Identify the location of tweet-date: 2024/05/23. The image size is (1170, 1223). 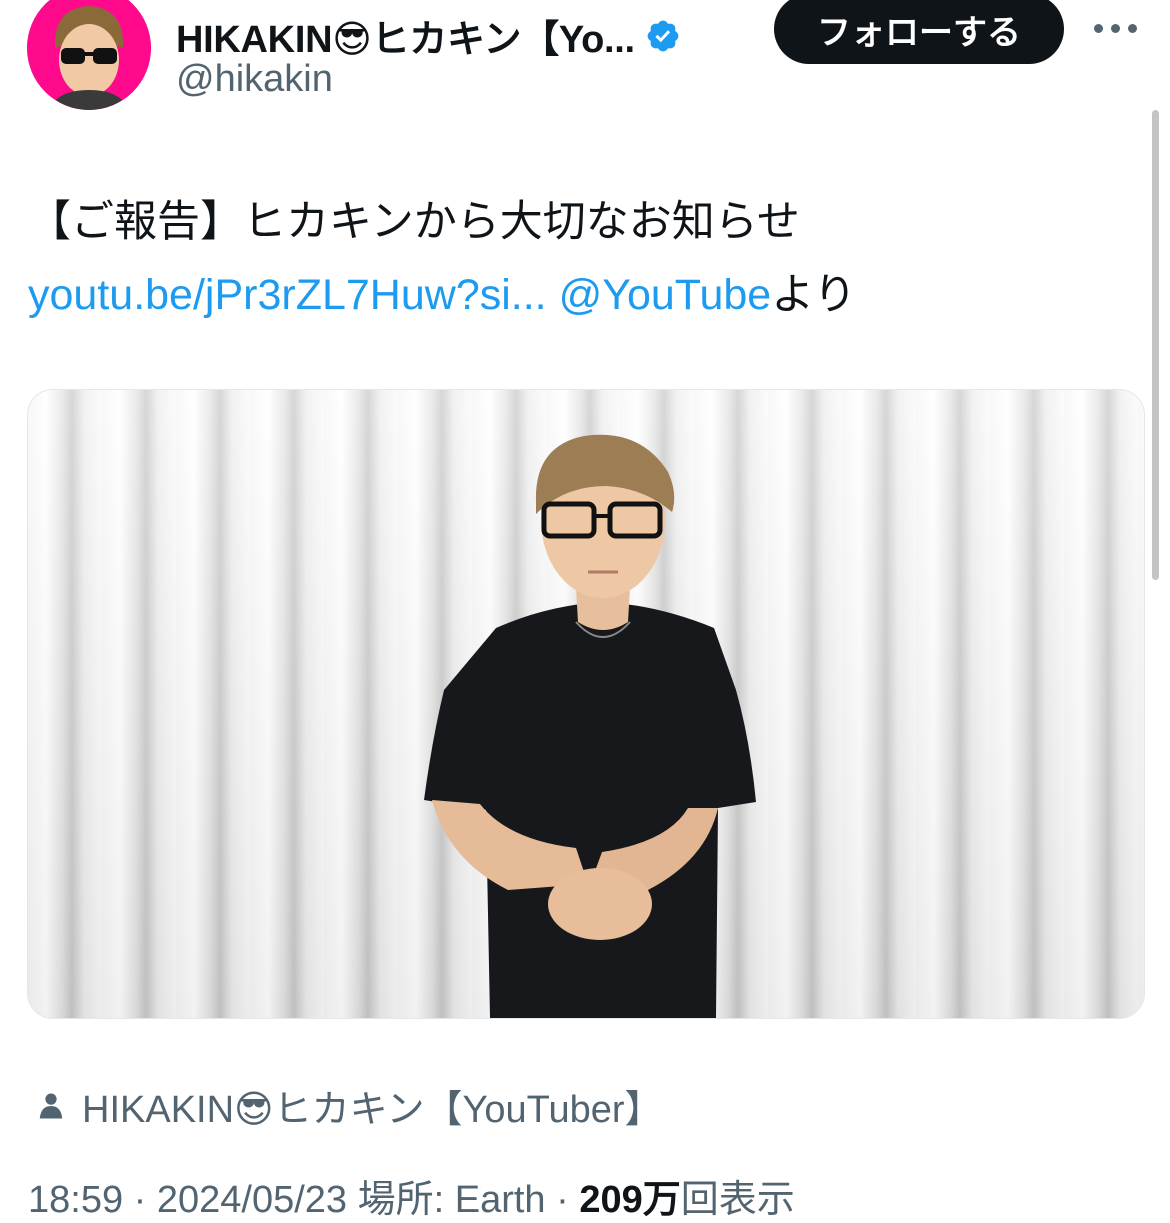
(252, 1200).